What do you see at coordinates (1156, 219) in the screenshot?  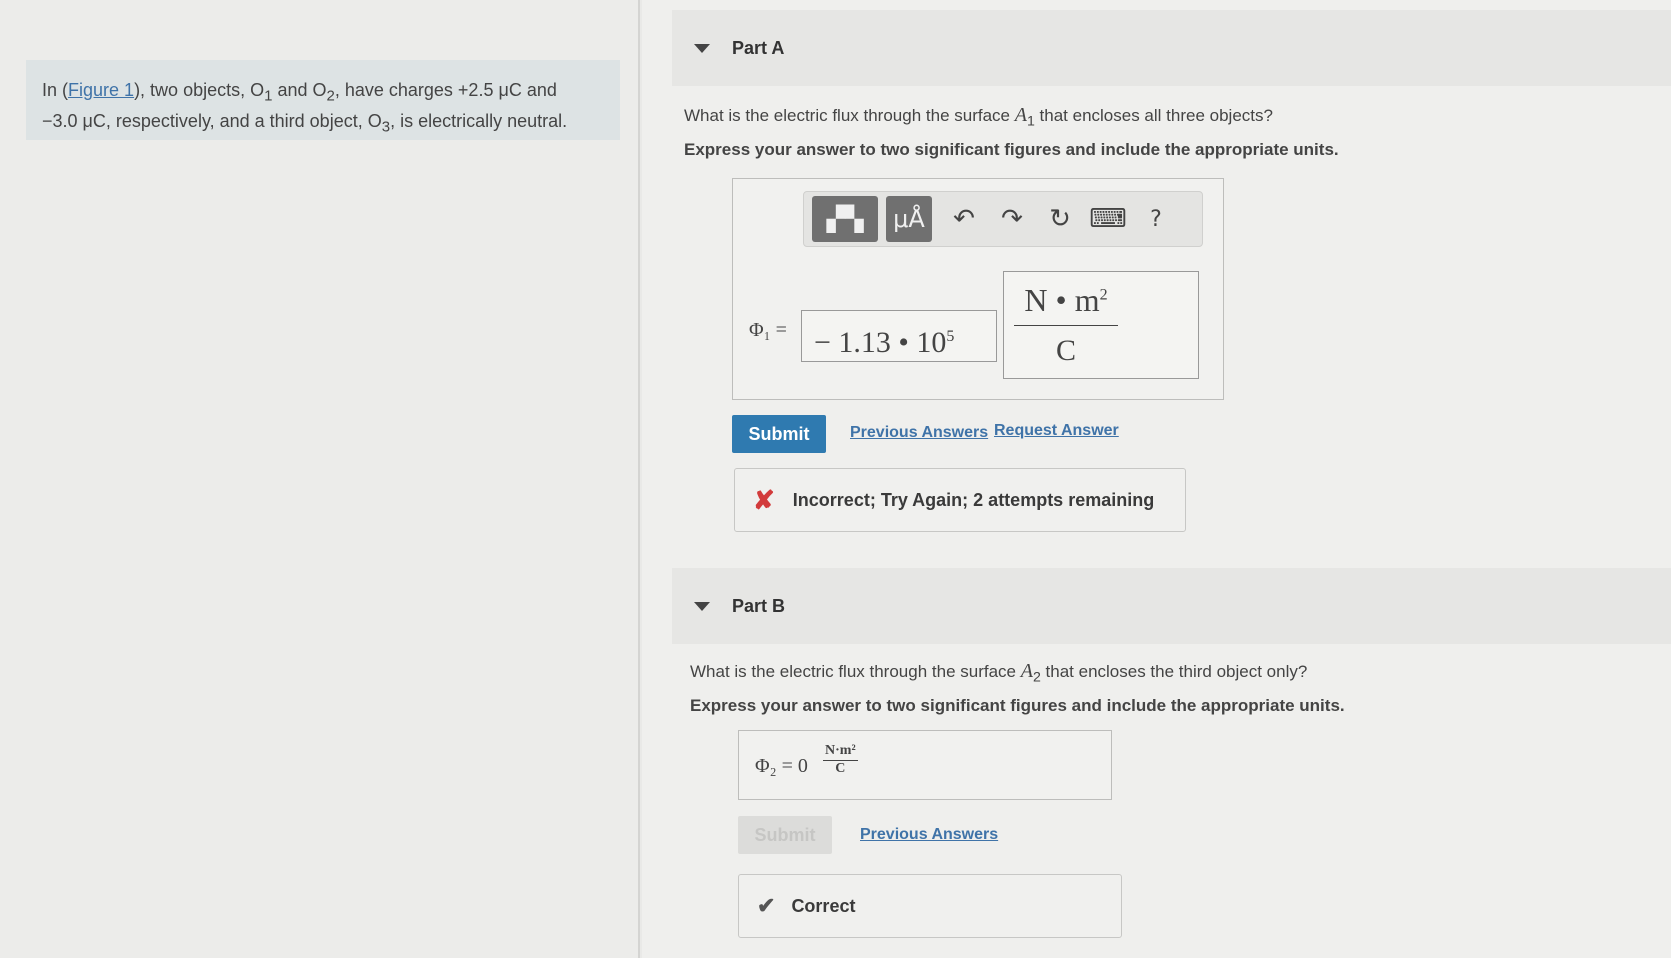 I see `help-icon: ?` at bounding box center [1156, 219].